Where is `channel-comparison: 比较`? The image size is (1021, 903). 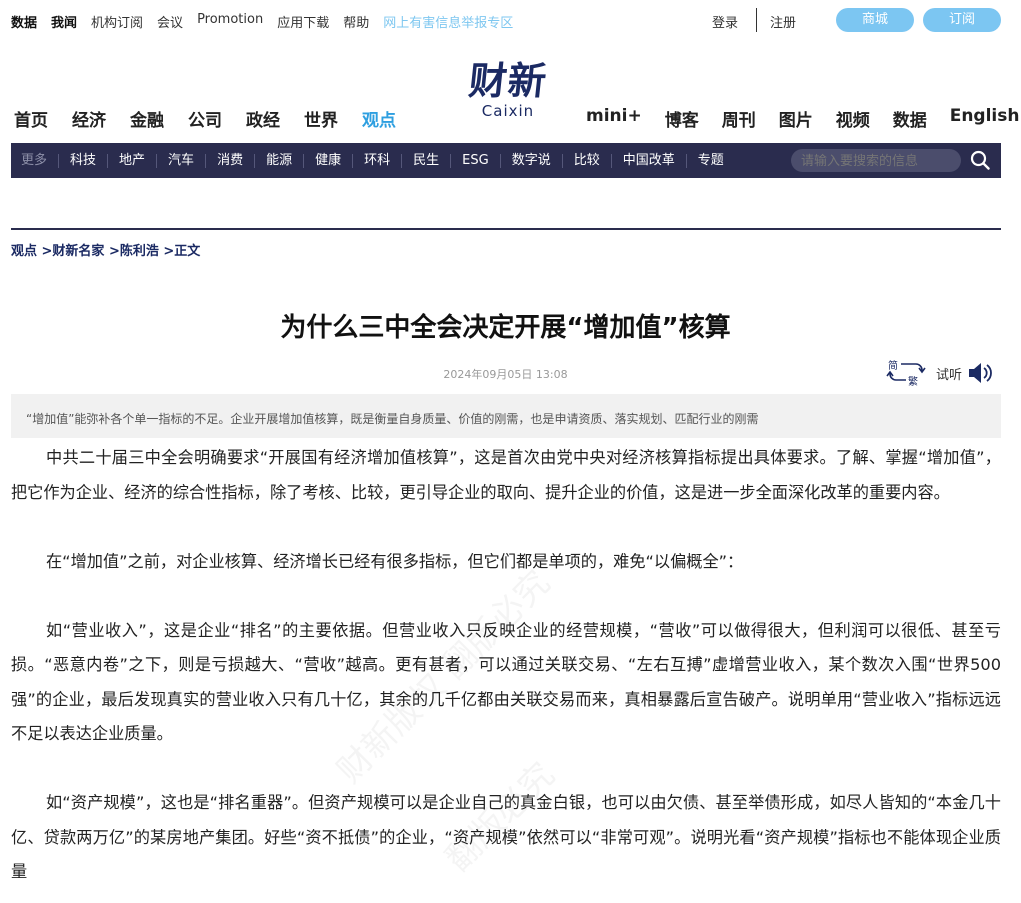
channel-comparison: 比较 is located at coordinates (586, 160).